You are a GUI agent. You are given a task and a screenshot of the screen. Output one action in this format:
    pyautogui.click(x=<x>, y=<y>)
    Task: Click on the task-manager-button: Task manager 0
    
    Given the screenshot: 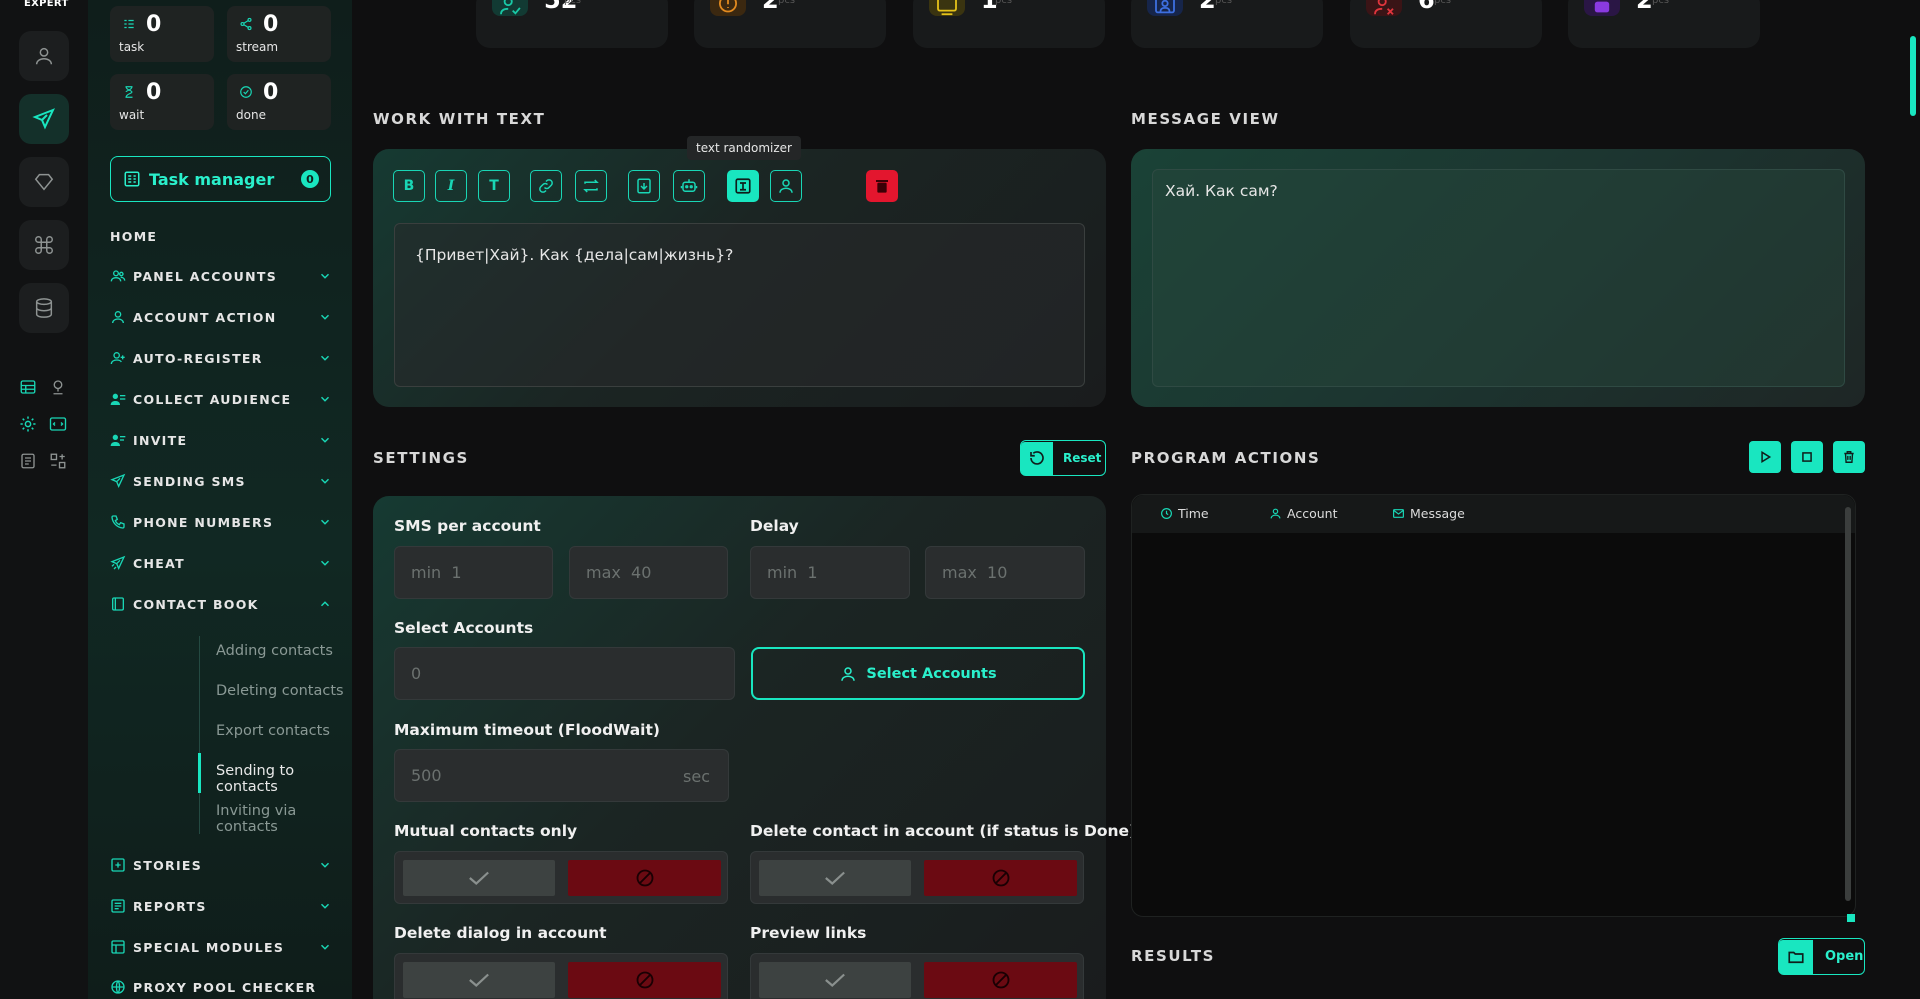 What is the action you would take?
    pyautogui.click(x=220, y=179)
    